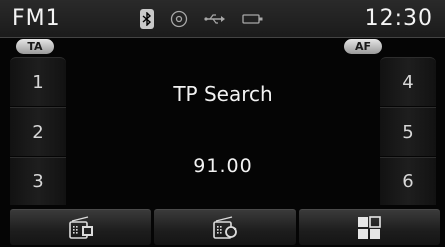 Image resolution: width=445 pixels, height=247 pixels. What do you see at coordinates (363, 46) in the screenshot?
I see `af-toggle-button: AF` at bounding box center [363, 46].